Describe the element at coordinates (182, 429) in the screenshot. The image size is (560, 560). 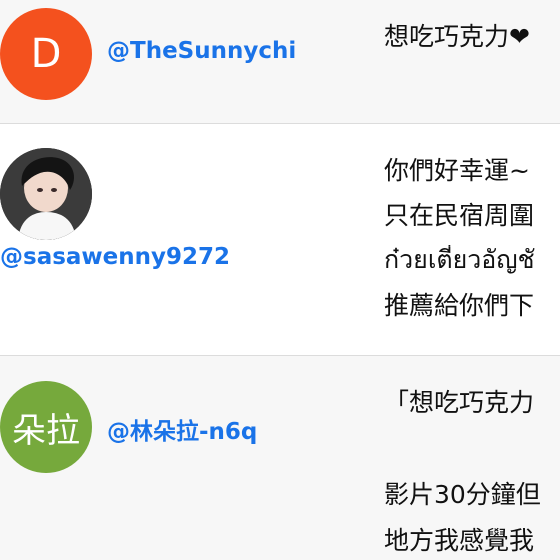
I see `user-handle-link: @林朵拉-n6q` at that location.